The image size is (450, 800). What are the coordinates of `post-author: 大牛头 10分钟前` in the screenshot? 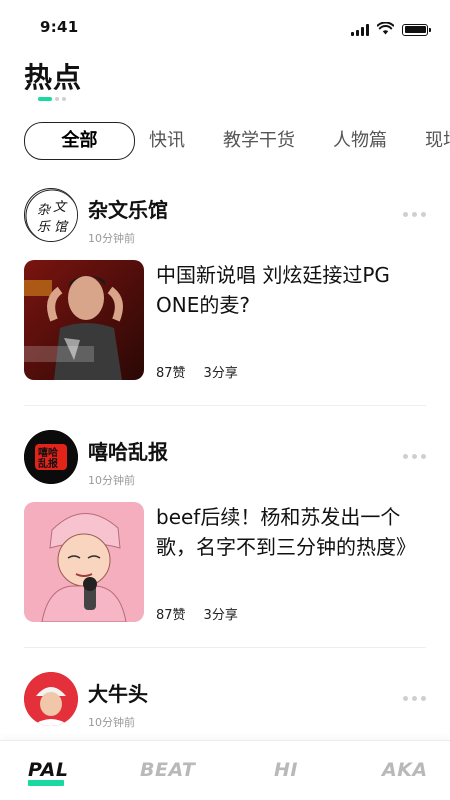 It's located at (225, 699).